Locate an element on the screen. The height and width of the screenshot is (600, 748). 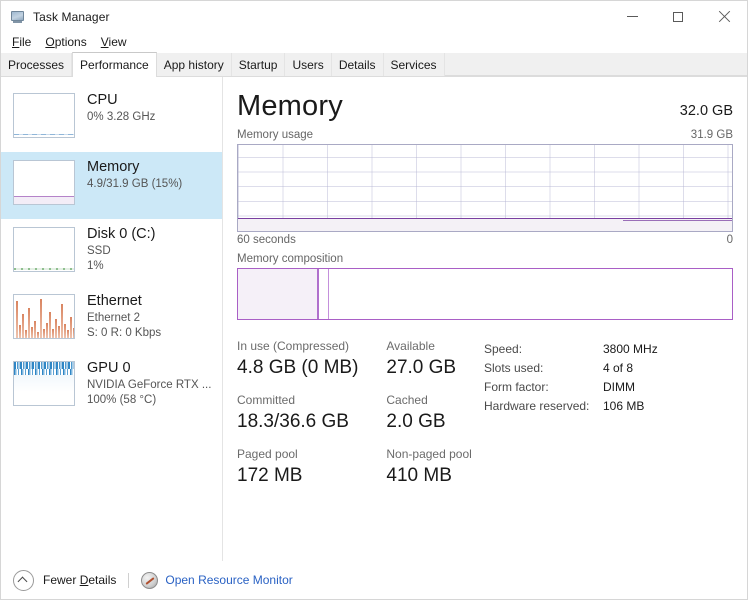
sidebar-item-ethernet-sub1: Ethernet 2 is located at coordinates (114, 318).